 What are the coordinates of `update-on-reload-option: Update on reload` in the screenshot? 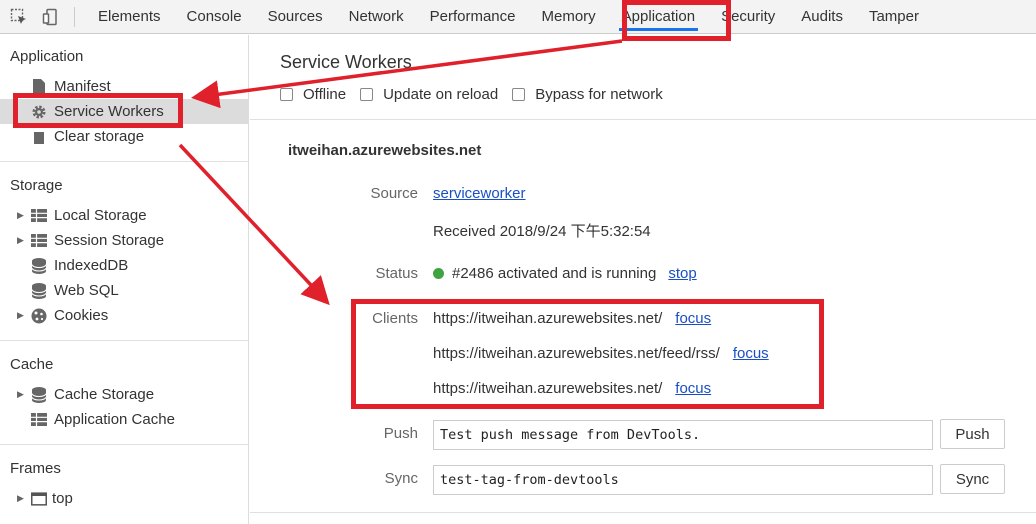 It's located at (429, 94).